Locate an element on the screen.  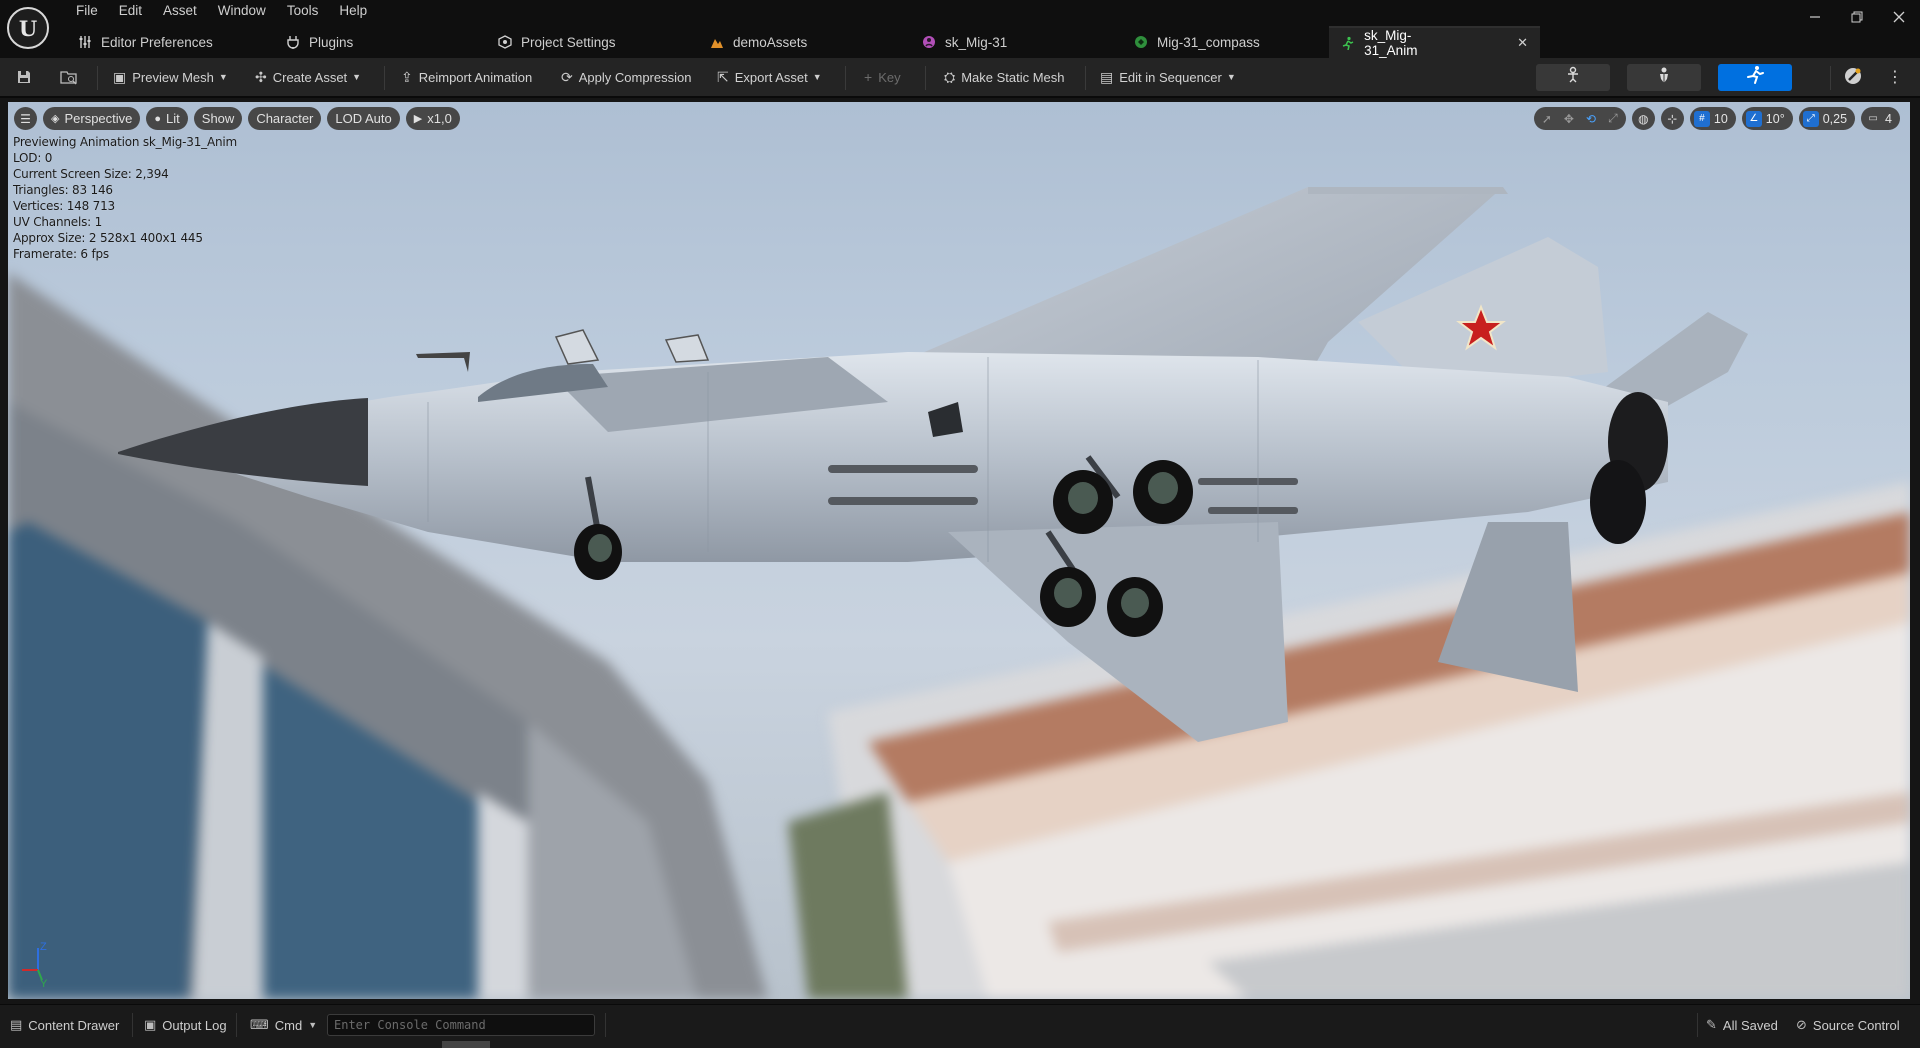
scale-icon: ⤢ is located at coordinates (1613, 118).